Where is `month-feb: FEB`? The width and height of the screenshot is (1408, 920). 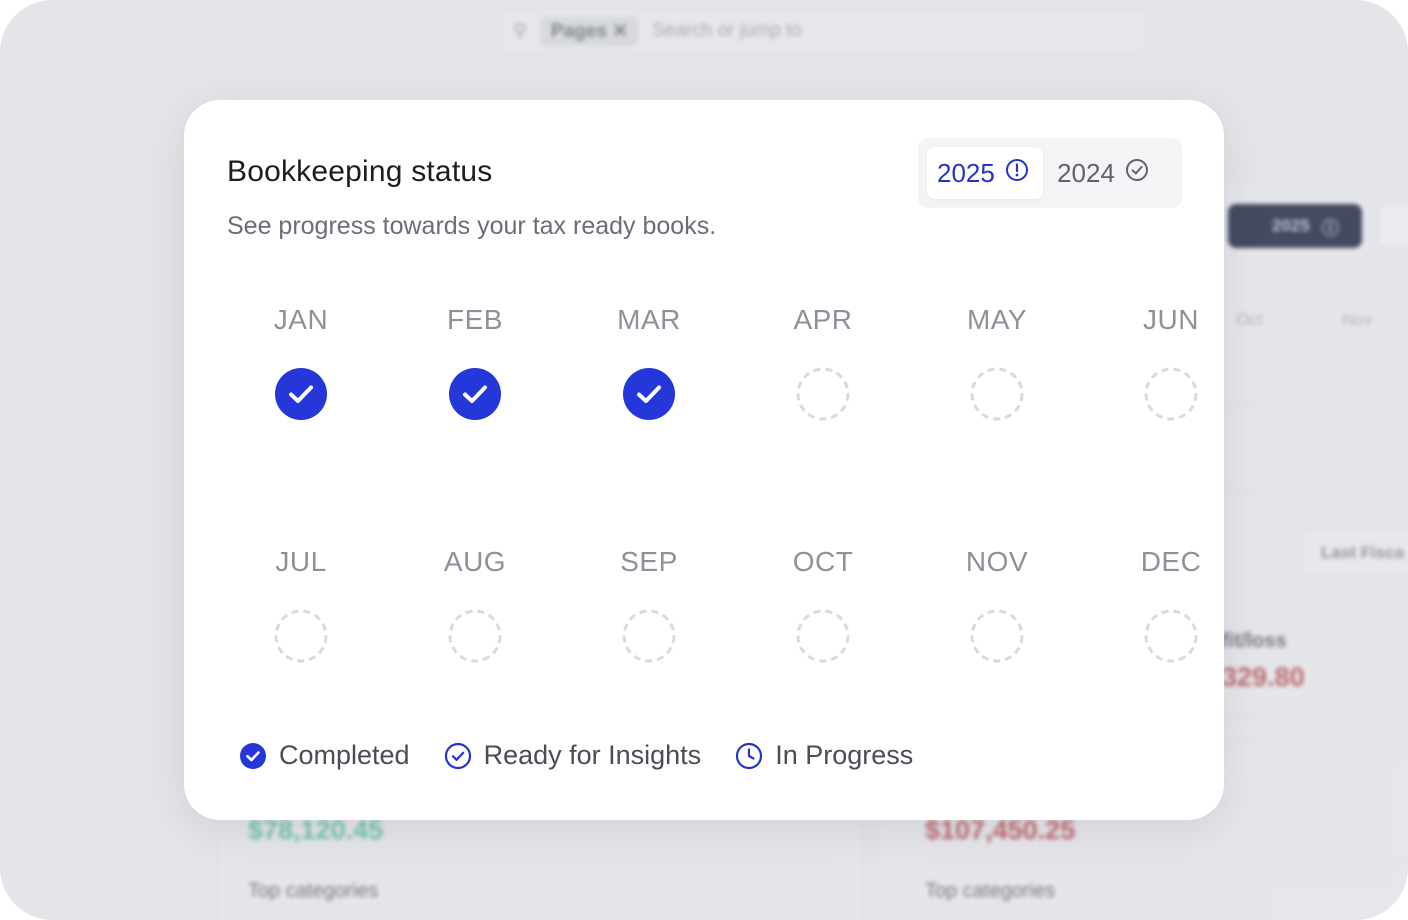 month-feb: FEB is located at coordinates (475, 421).